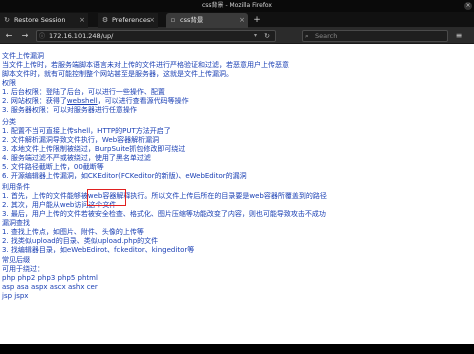  I want to click on back-icon: ←, so click(9, 36).